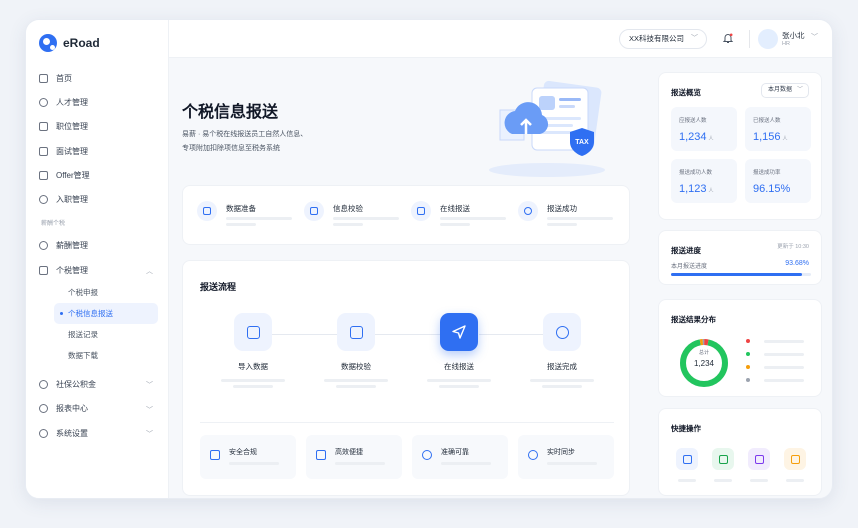 Image resolution: width=858 pixels, height=528 pixels. What do you see at coordinates (106, 314) in the screenshot?
I see `sidebar-subitem-tax-report: 个税信息报送` at bounding box center [106, 314].